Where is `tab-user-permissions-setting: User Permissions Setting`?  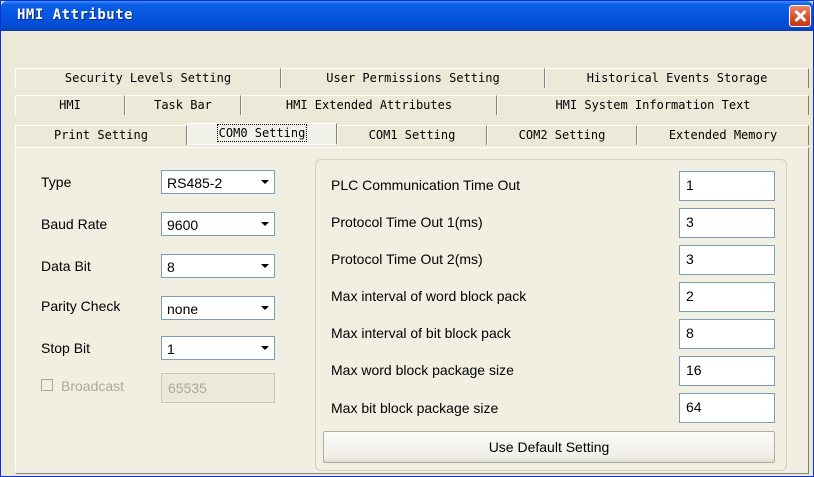 tab-user-permissions-setting: User Permissions Setting is located at coordinates (413, 78).